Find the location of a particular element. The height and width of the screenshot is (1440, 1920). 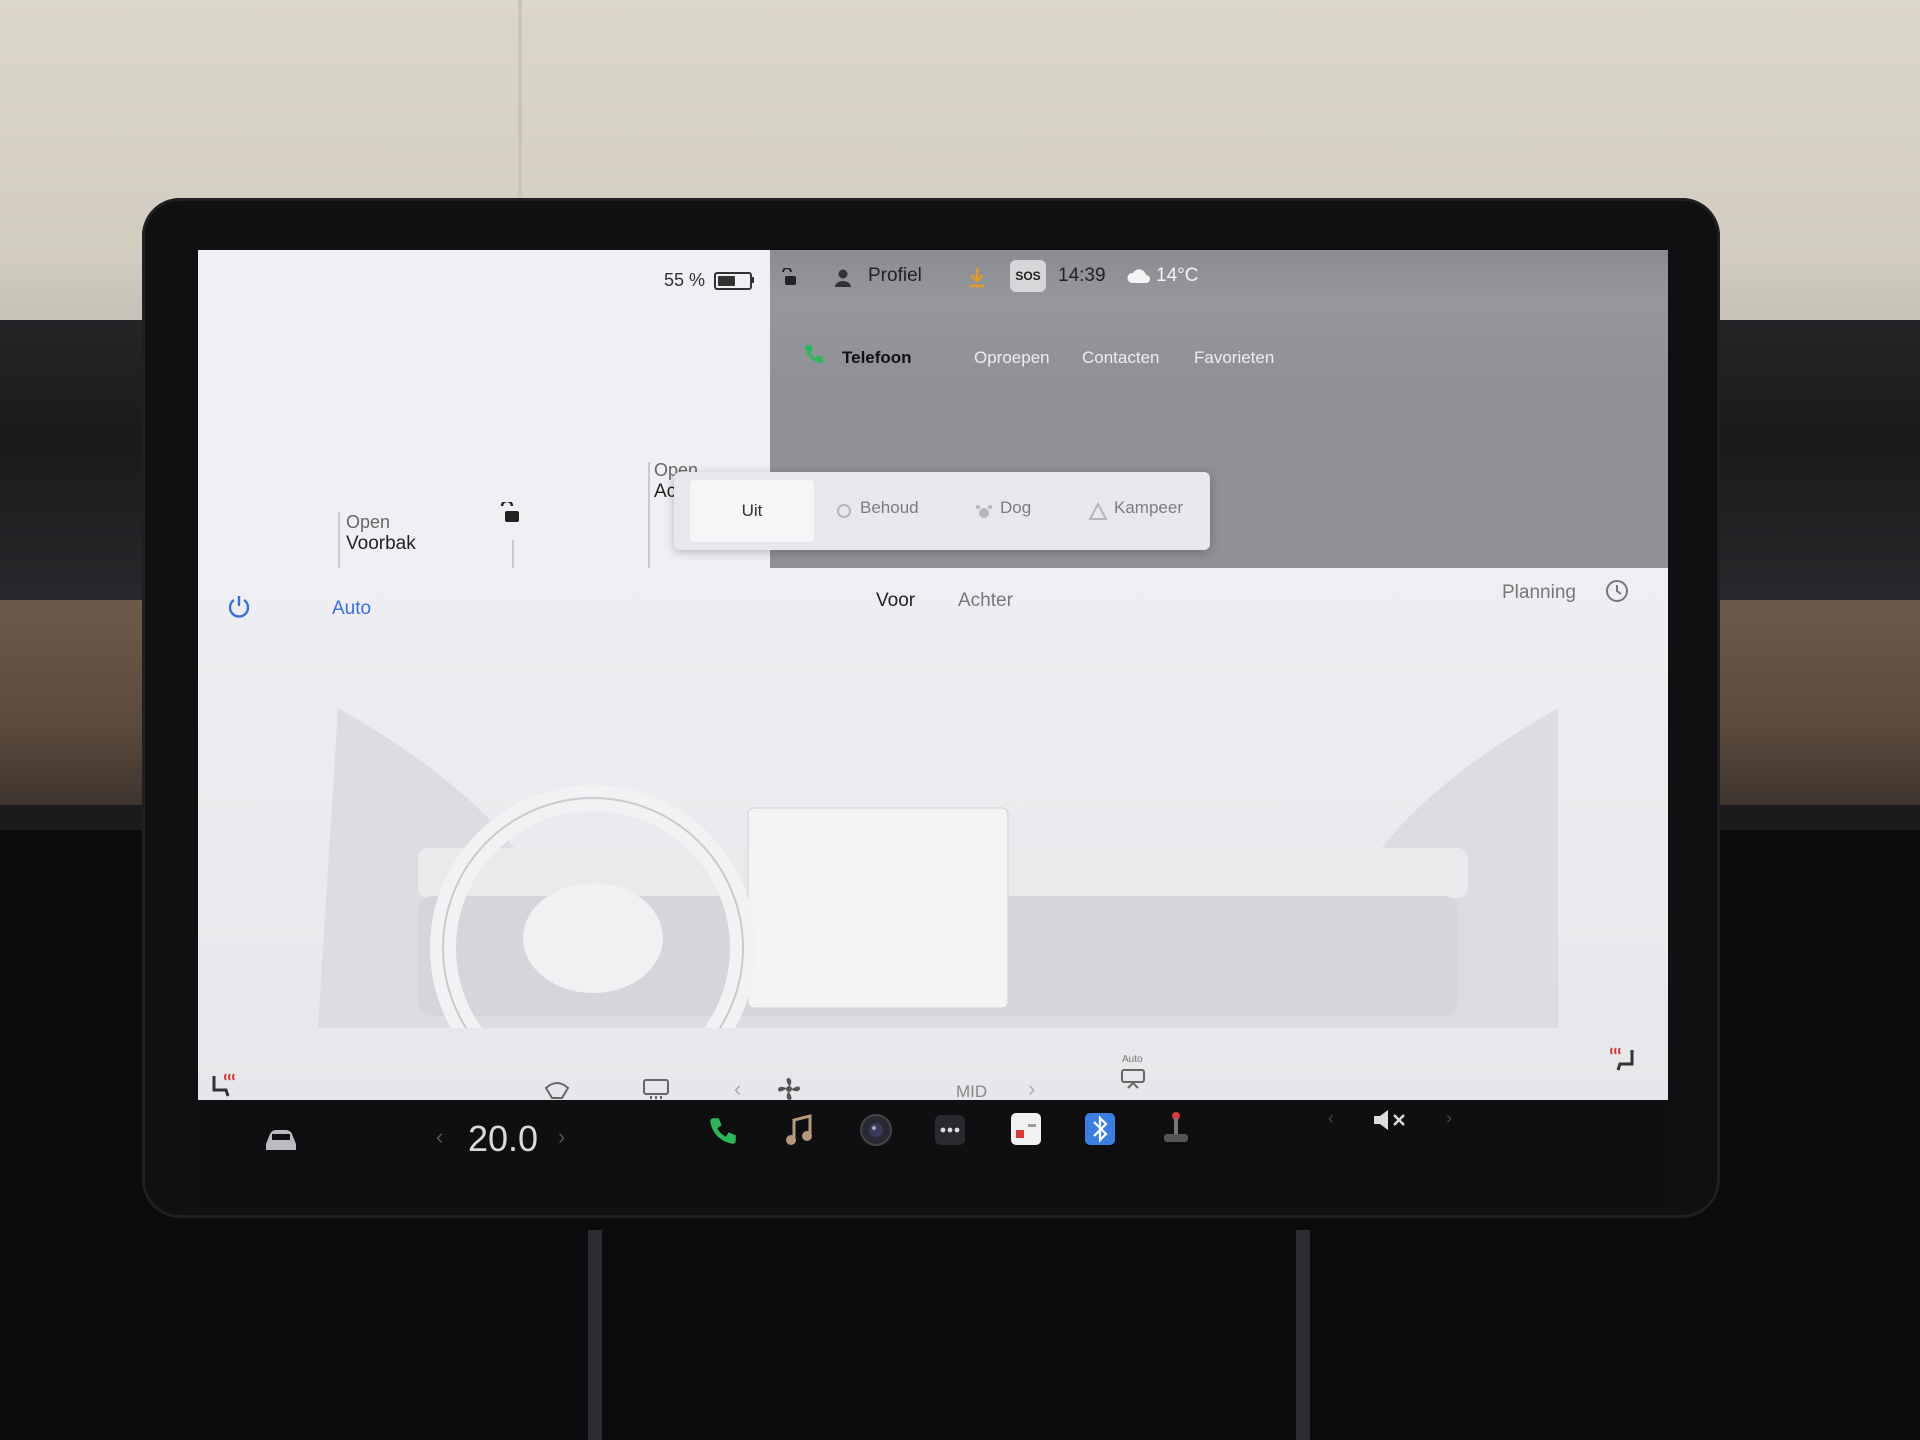

keeper-option-kampeer: Kampeer is located at coordinates (1148, 508).